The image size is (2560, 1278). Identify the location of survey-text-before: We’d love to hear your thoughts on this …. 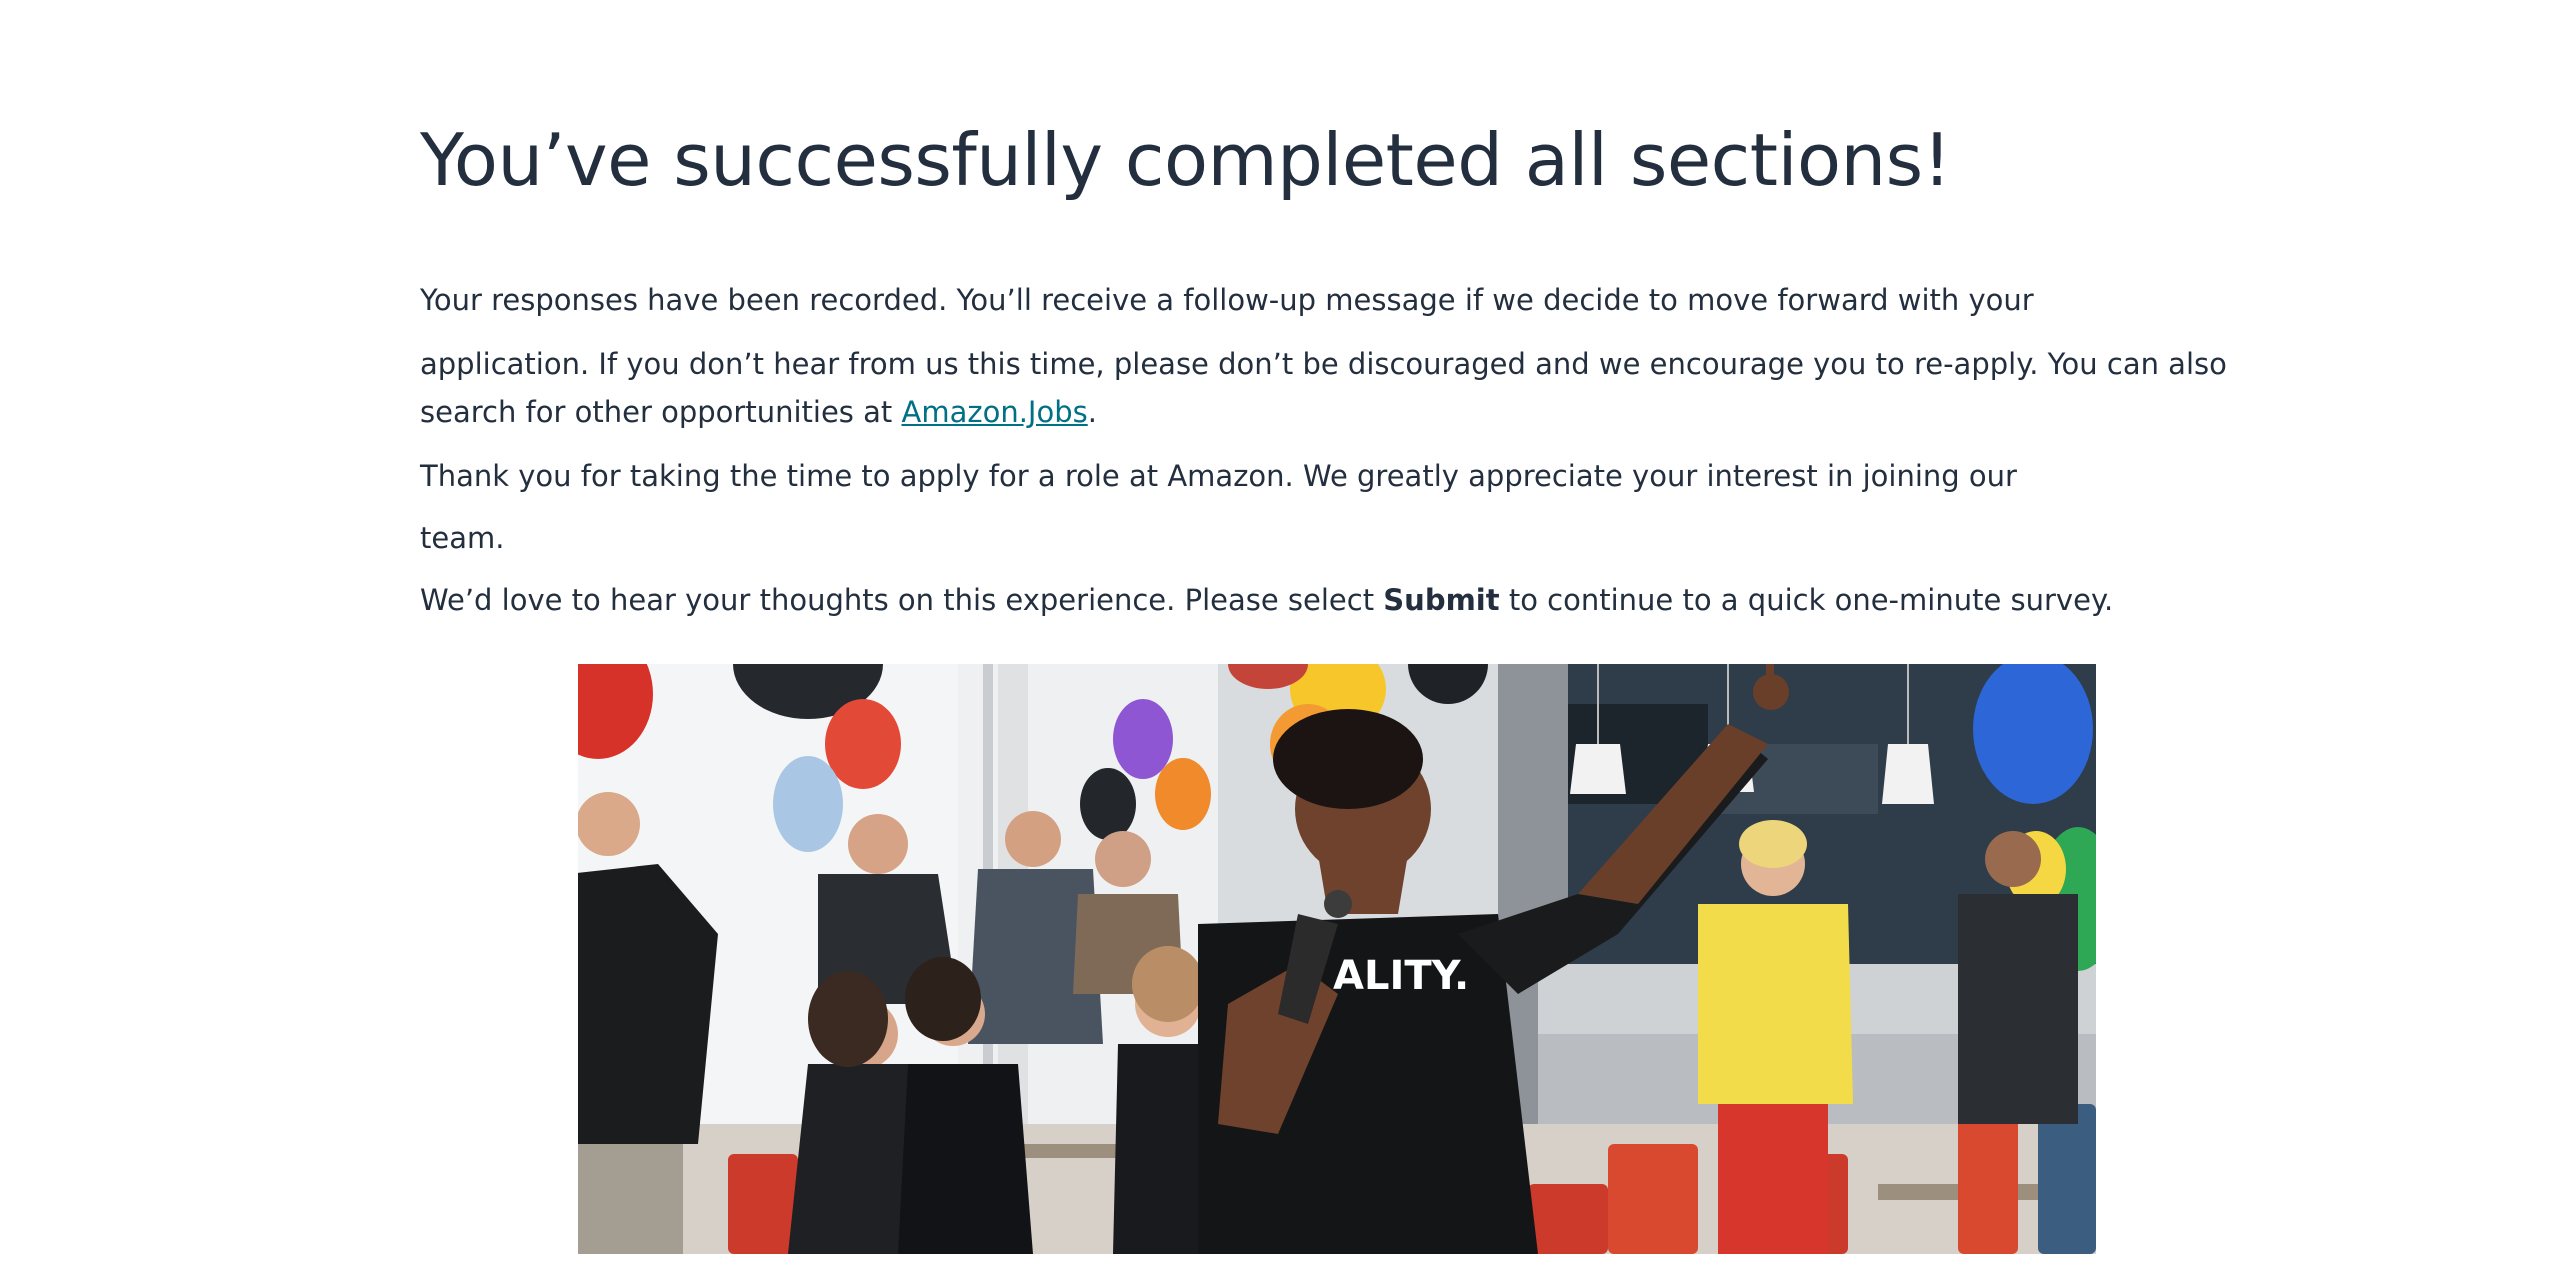
(902, 600).